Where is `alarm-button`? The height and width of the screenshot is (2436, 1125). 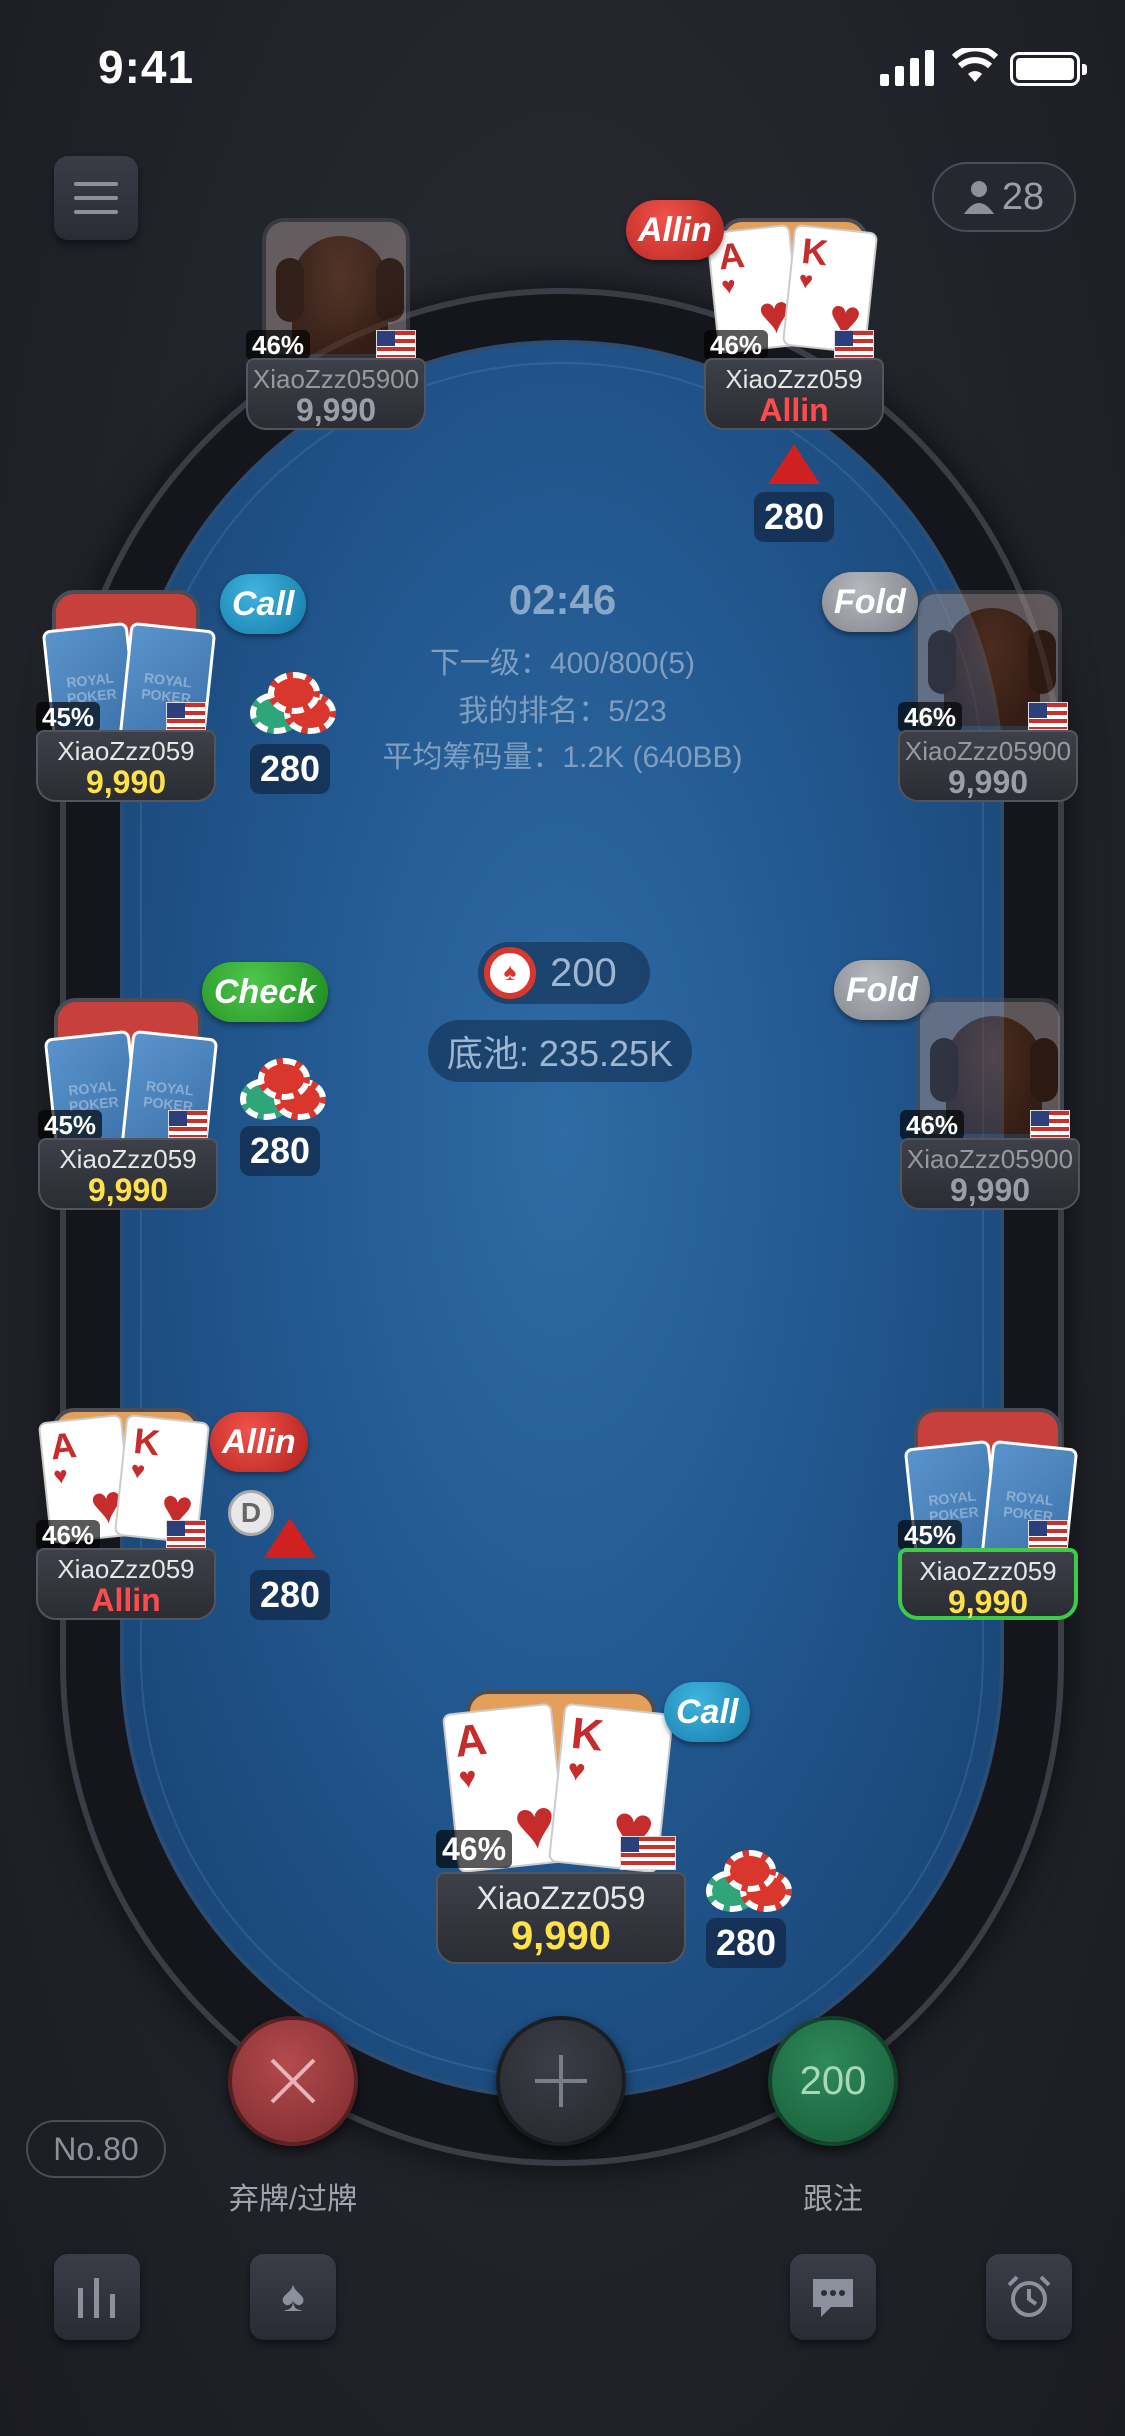
alarm-button is located at coordinates (1029, 2297).